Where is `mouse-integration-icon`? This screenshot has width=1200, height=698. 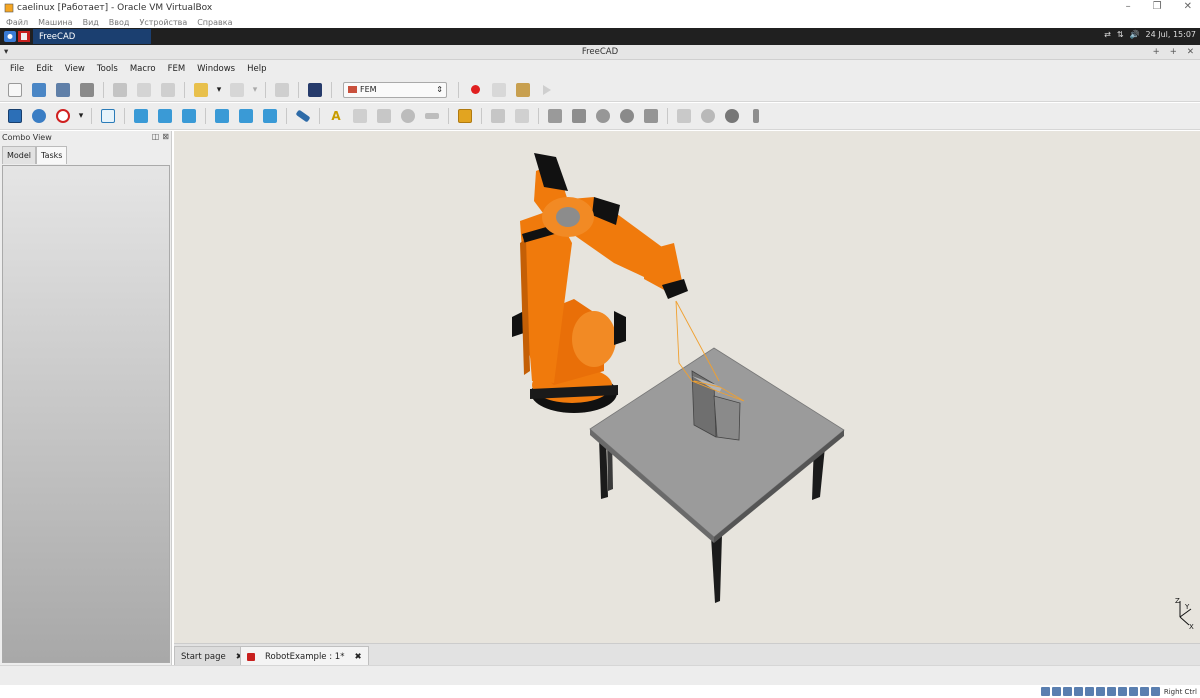
mouse-integration-icon is located at coordinates (1144, 691).